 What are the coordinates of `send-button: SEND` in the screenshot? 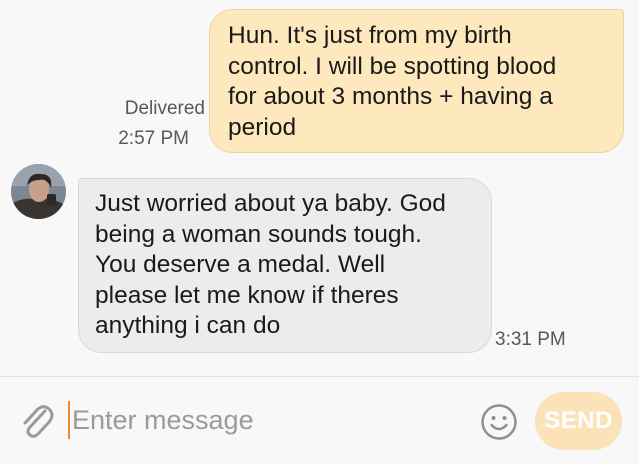 It's located at (578, 421).